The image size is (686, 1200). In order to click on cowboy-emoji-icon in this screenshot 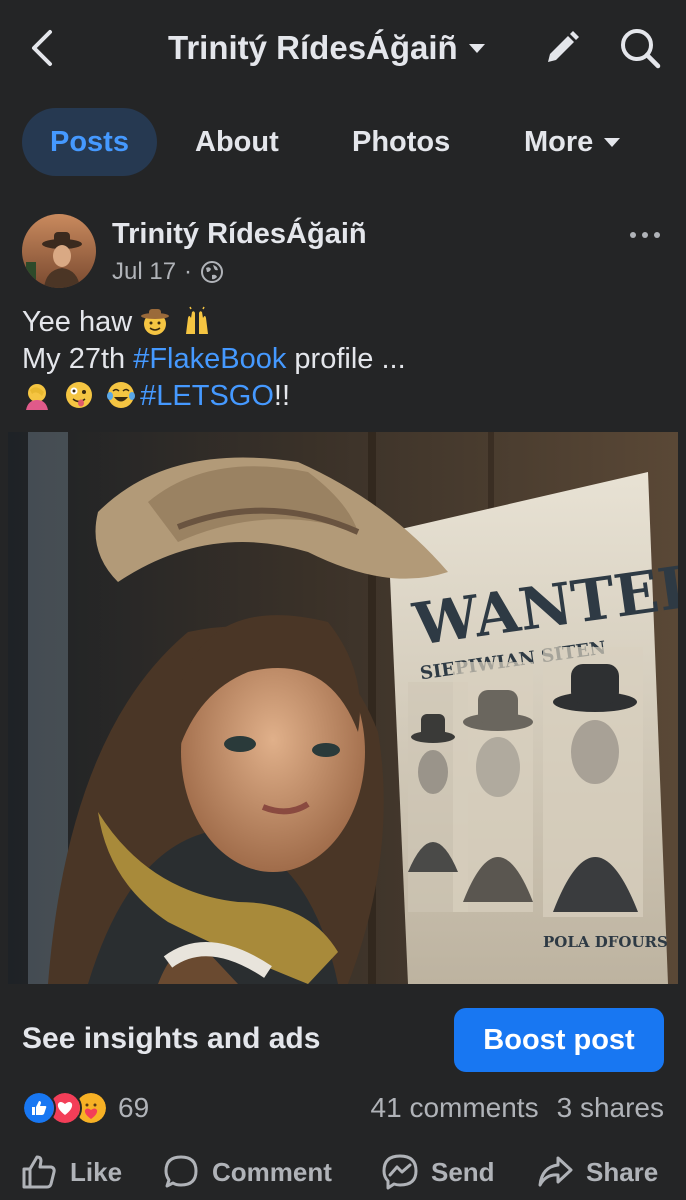, I will do `click(155, 322)`.